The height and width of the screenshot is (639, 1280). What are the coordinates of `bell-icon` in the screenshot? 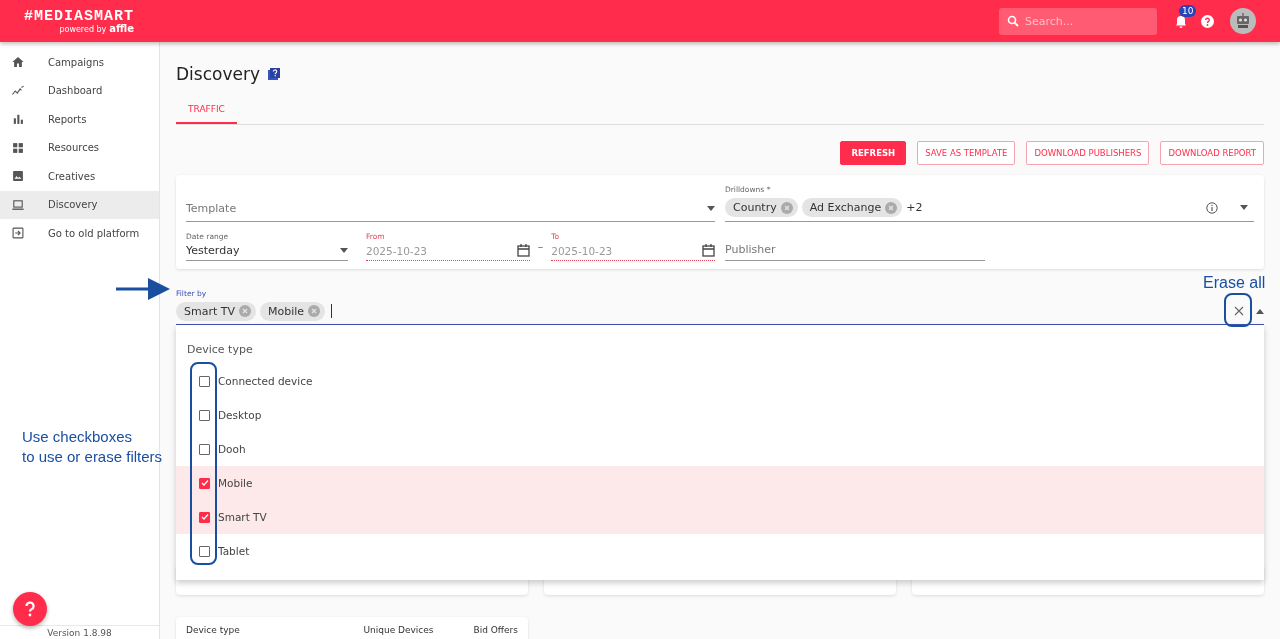 It's located at (1181, 21).